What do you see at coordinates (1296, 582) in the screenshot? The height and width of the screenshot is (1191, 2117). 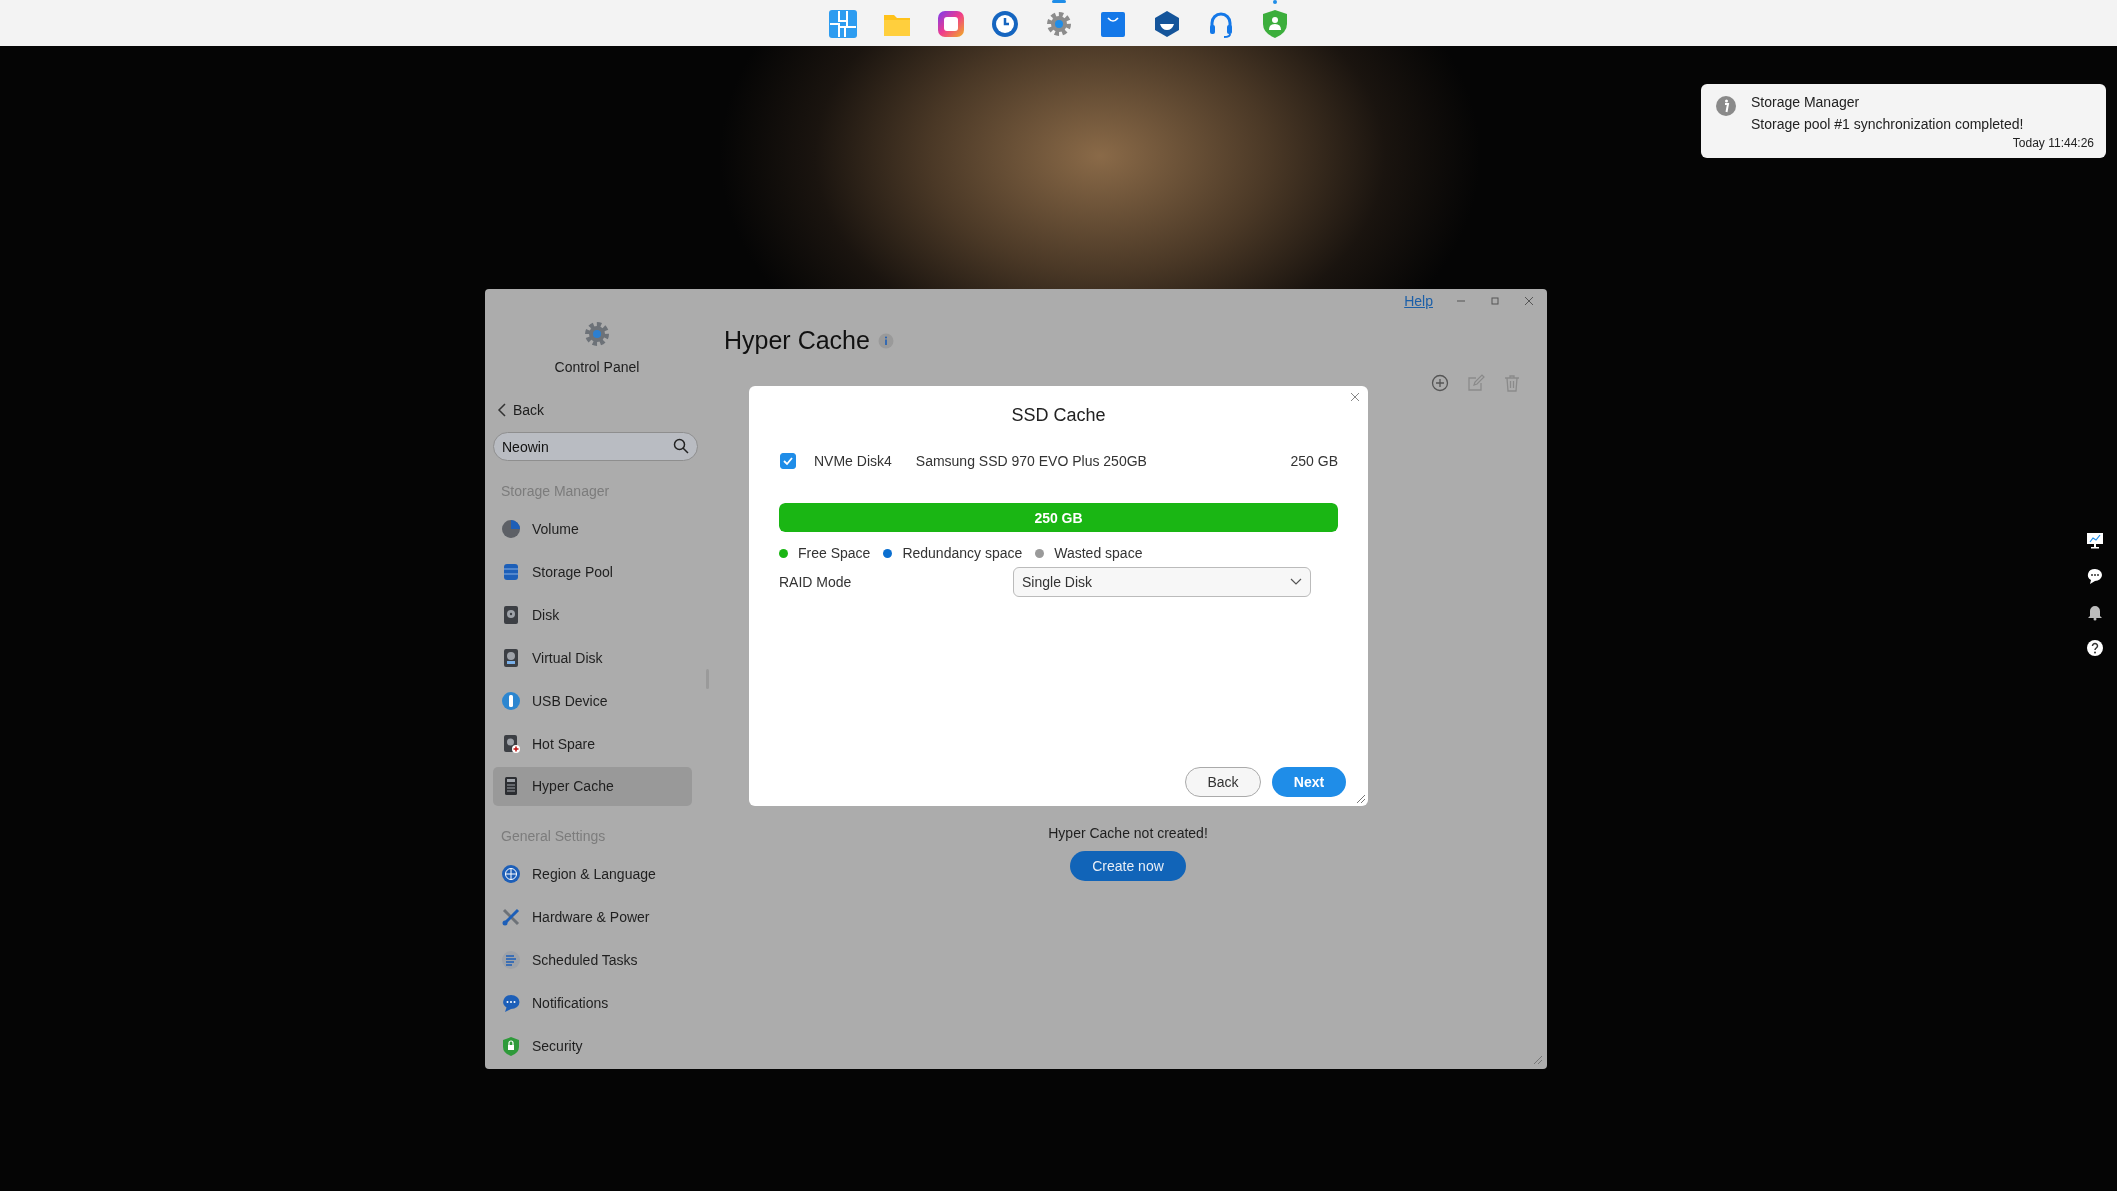 I see `chevron-down-icon` at bounding box center [1296, 582].